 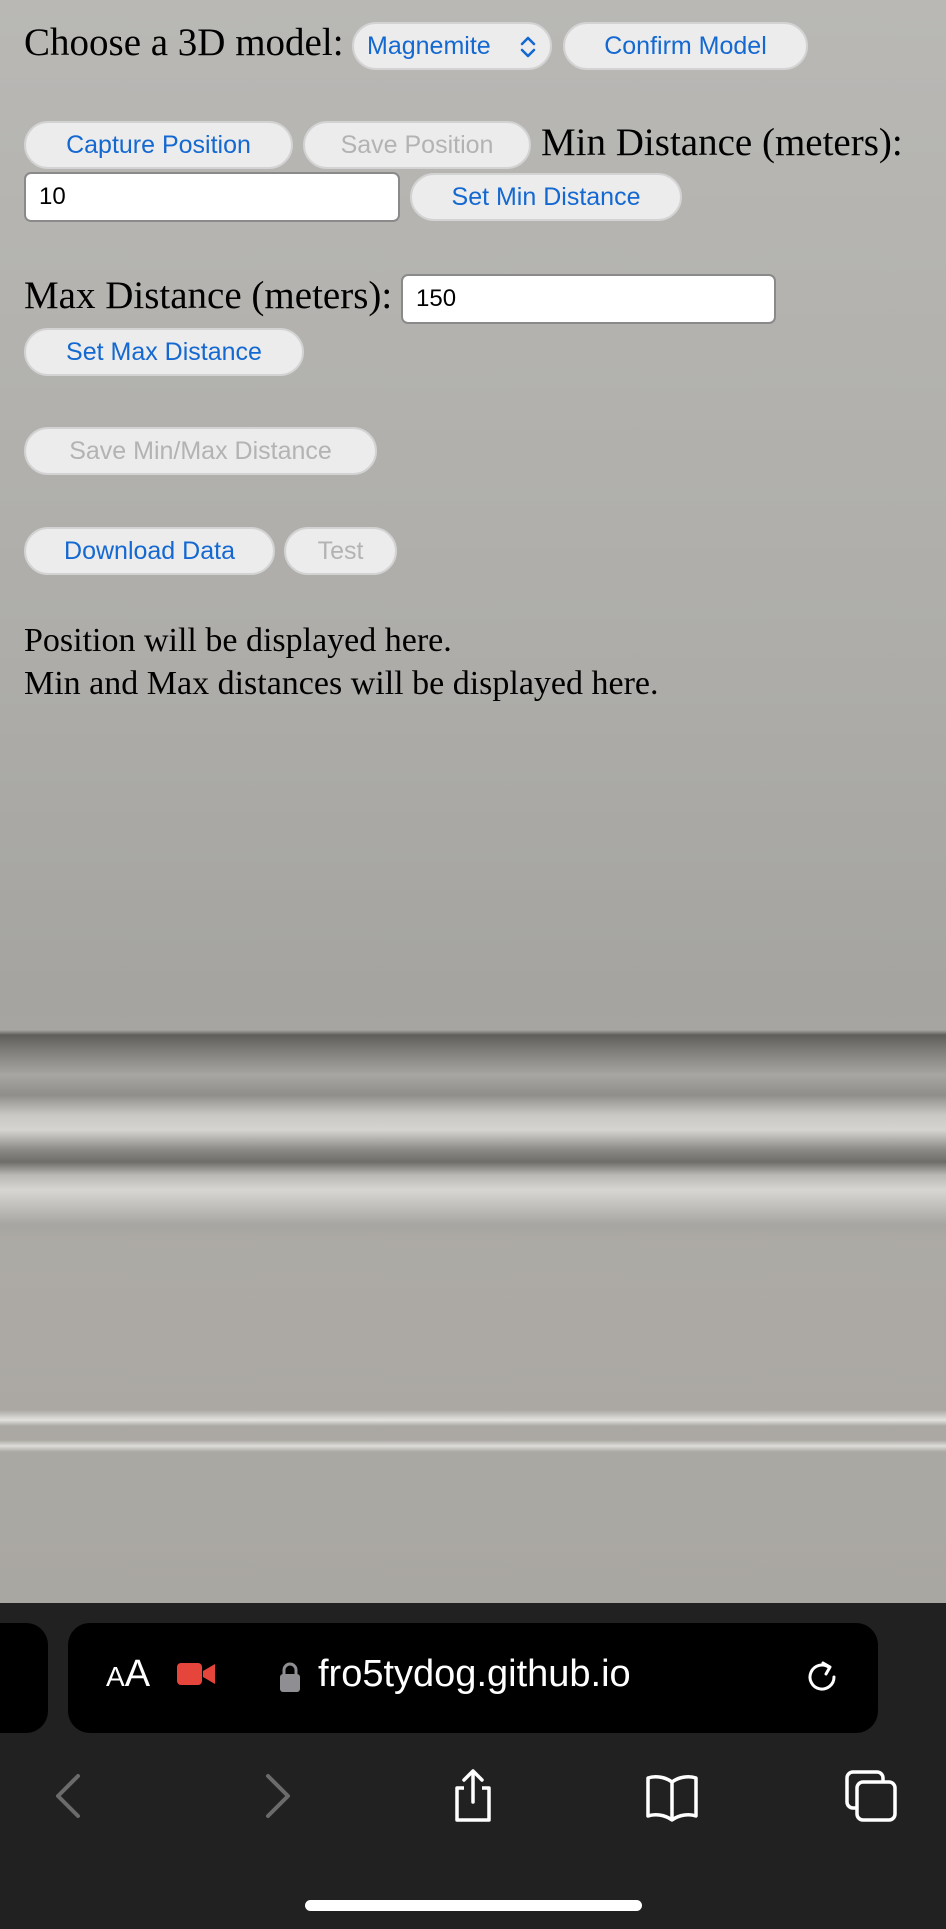 What do you see at coordinates (685, 46) in the screenshot?
I see `confirm-model-button: Confirm Model` at bounding box center [685, 46].